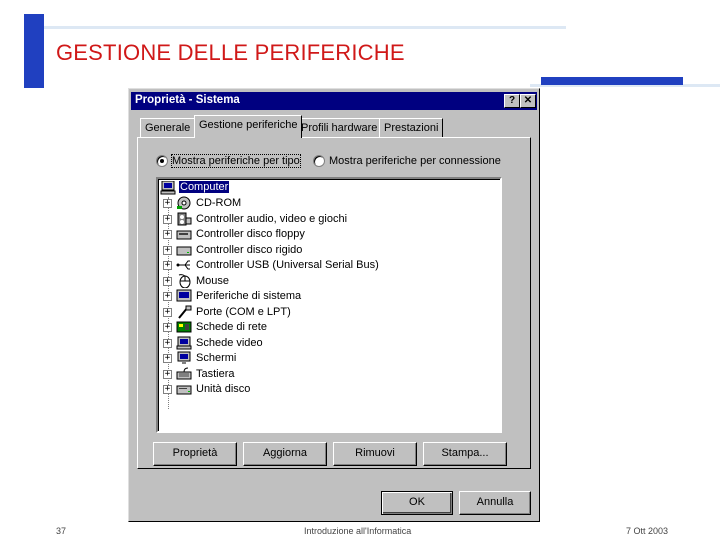 Image resolution: width=720 pixels, height=540 pixels. What do you see at coordinates (216, 358) in the screenshot?
I see `tree-item-label: Schermi` at bounding box center [216, 358].